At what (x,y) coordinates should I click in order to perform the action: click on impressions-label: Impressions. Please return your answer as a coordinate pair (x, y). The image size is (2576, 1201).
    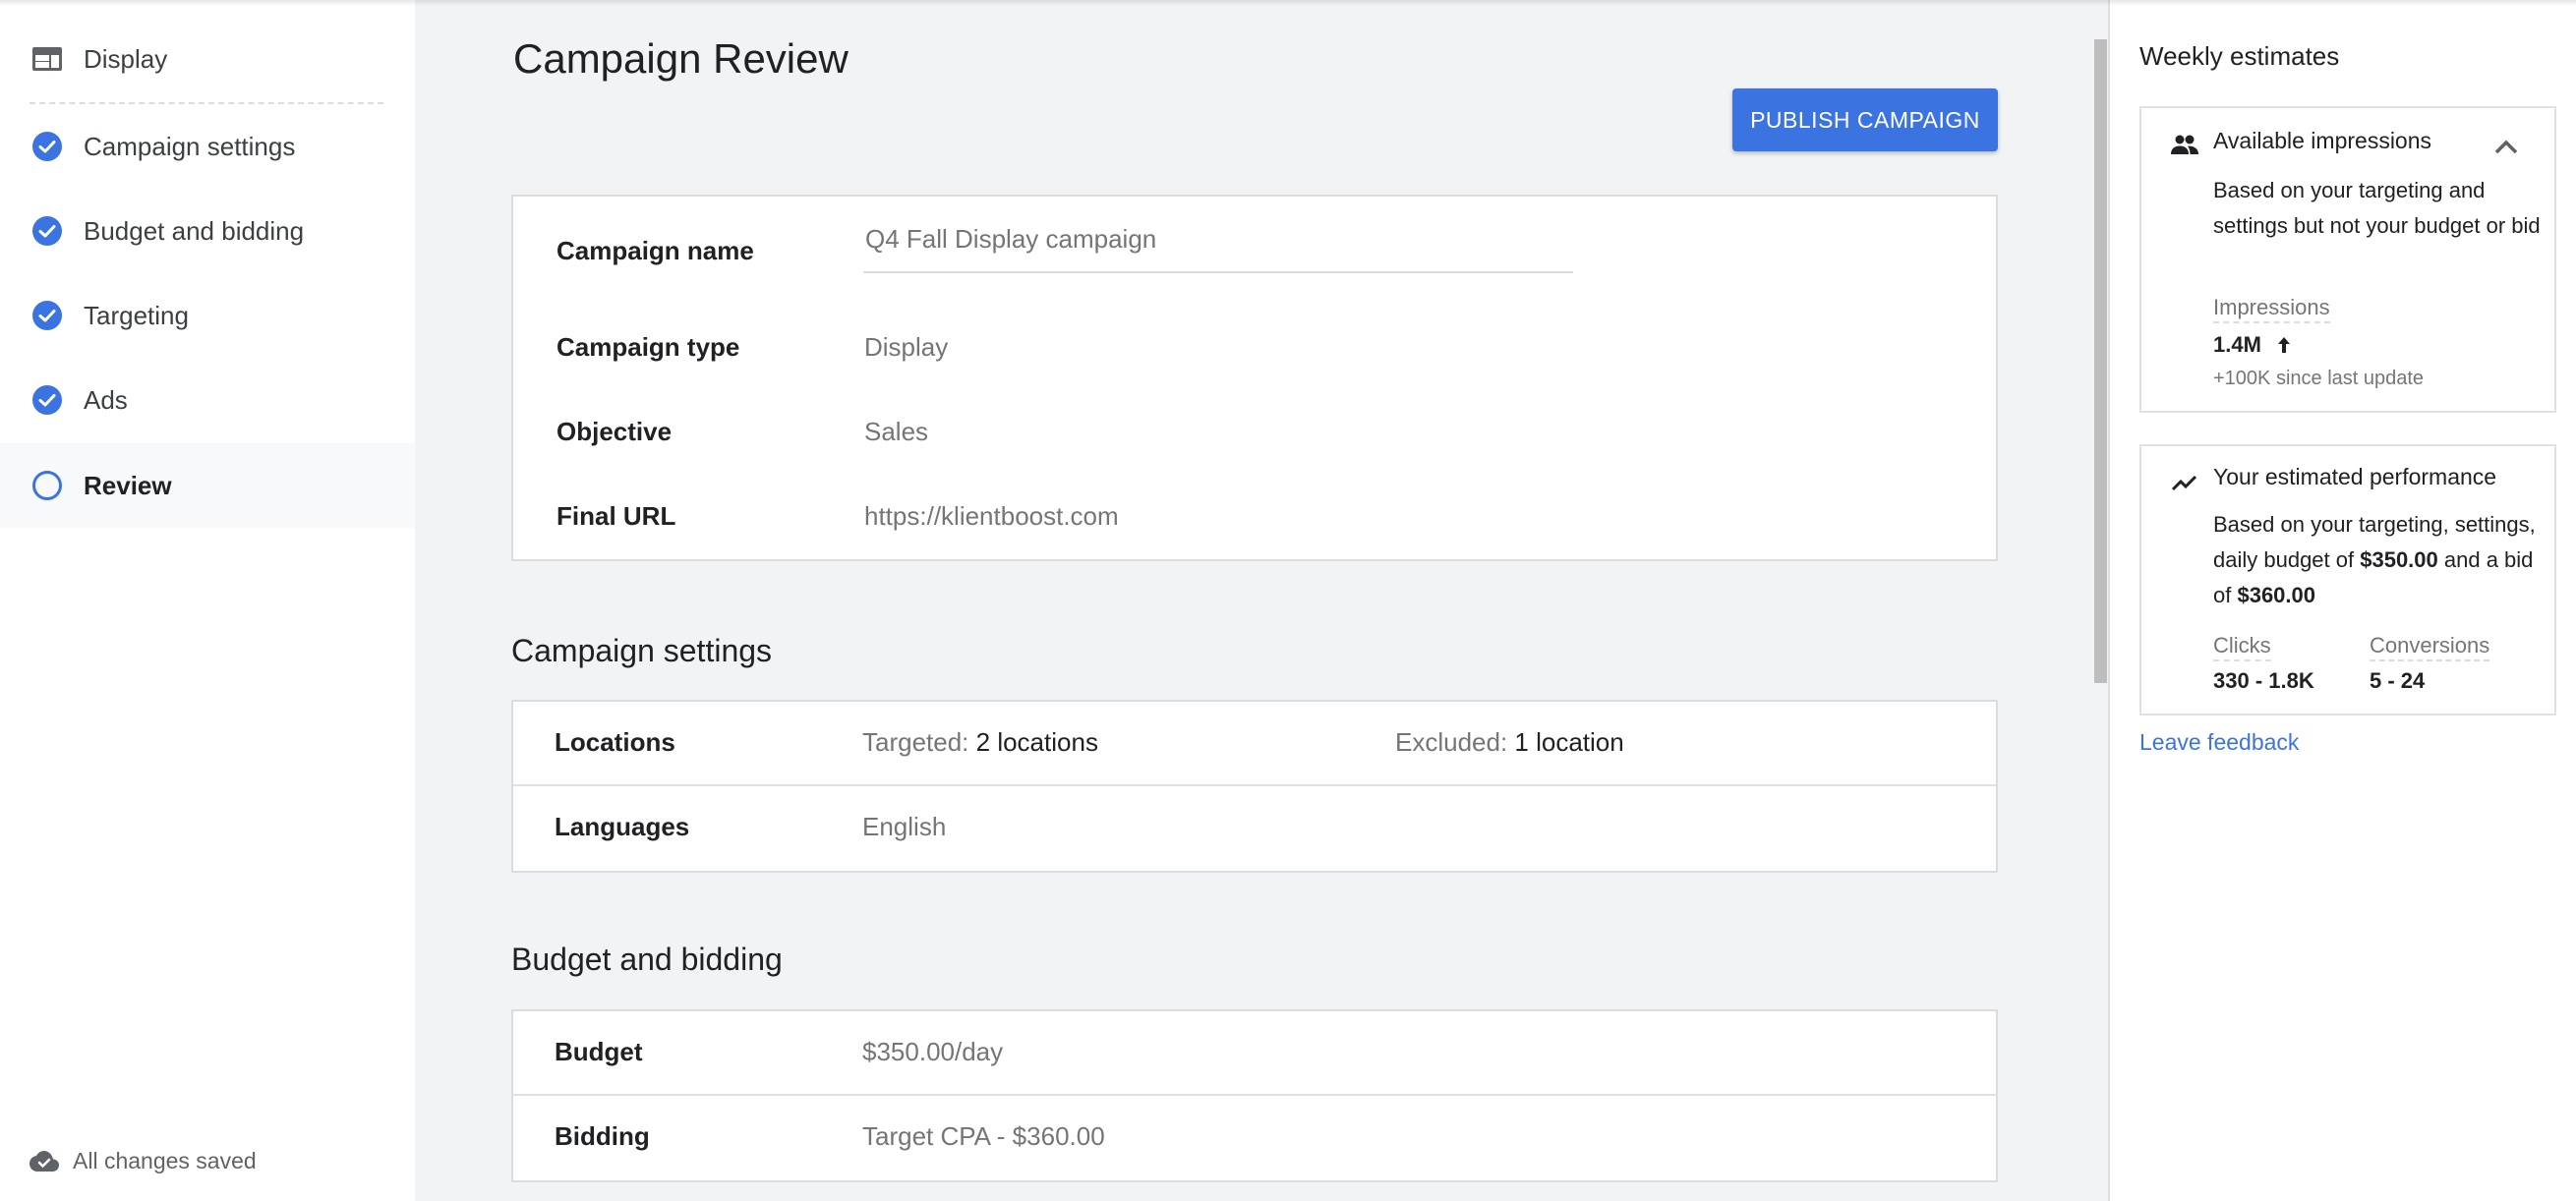
    Looking at the image, I should click on (2271, 309).